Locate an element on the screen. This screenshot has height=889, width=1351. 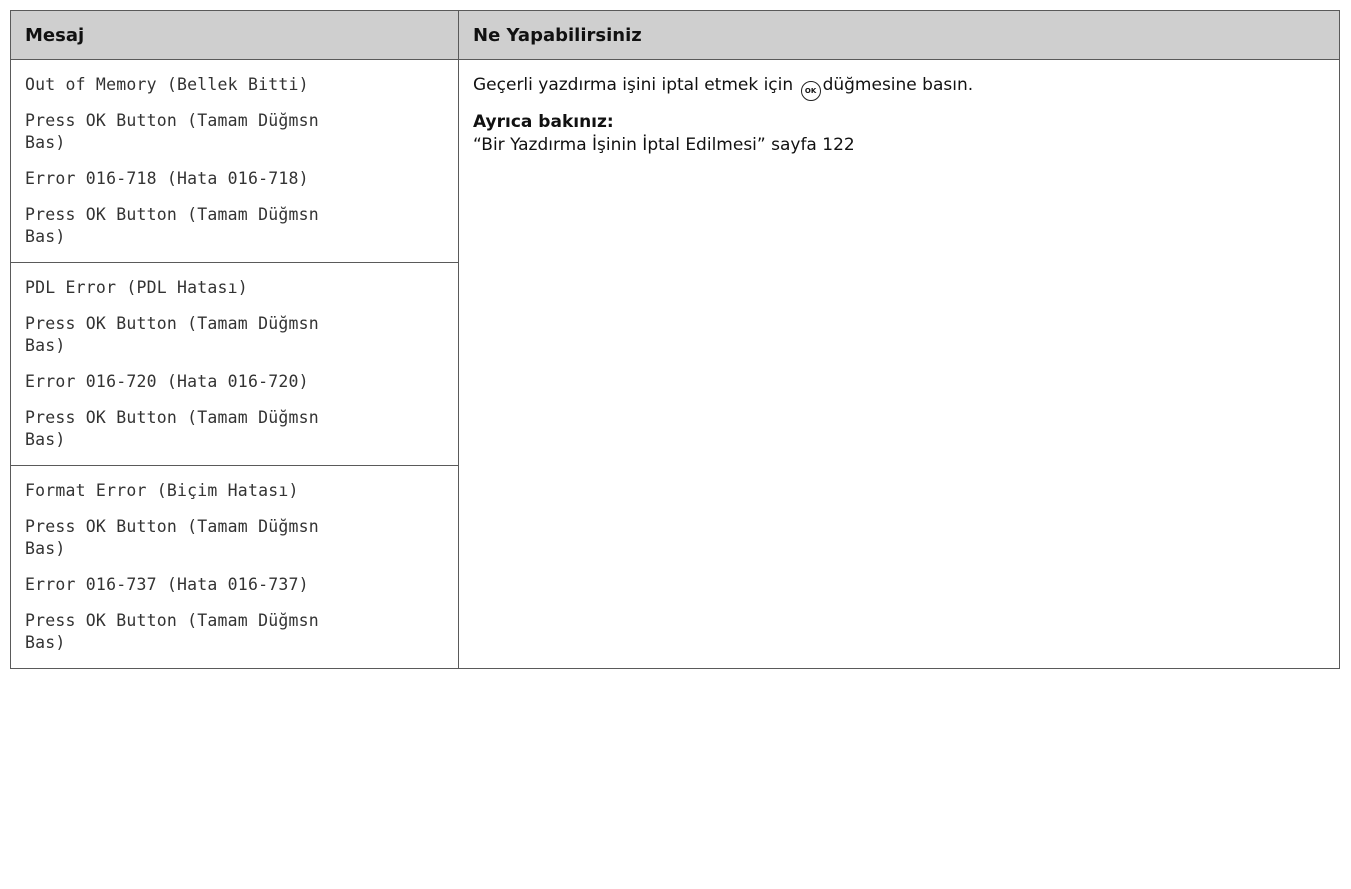
header-what-you-can-do: Ne Yapabilirsiniz is located at coordinates (899, 35).